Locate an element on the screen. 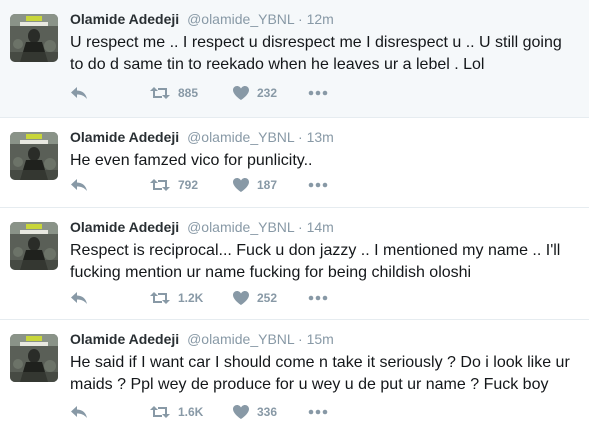 Image resolution: width=589 pixels, height=436 pixels. tweet-actions: 1.6K 336 is located at coordinates (220, 412).